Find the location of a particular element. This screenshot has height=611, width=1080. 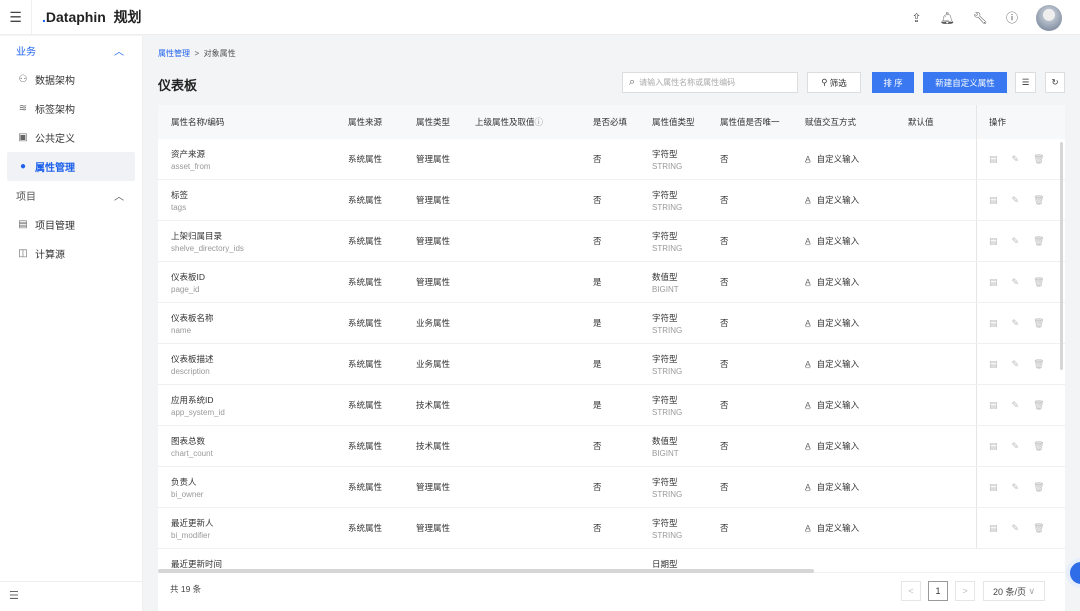

help-icon: ⓘ is located at coordinates (1012, 17).